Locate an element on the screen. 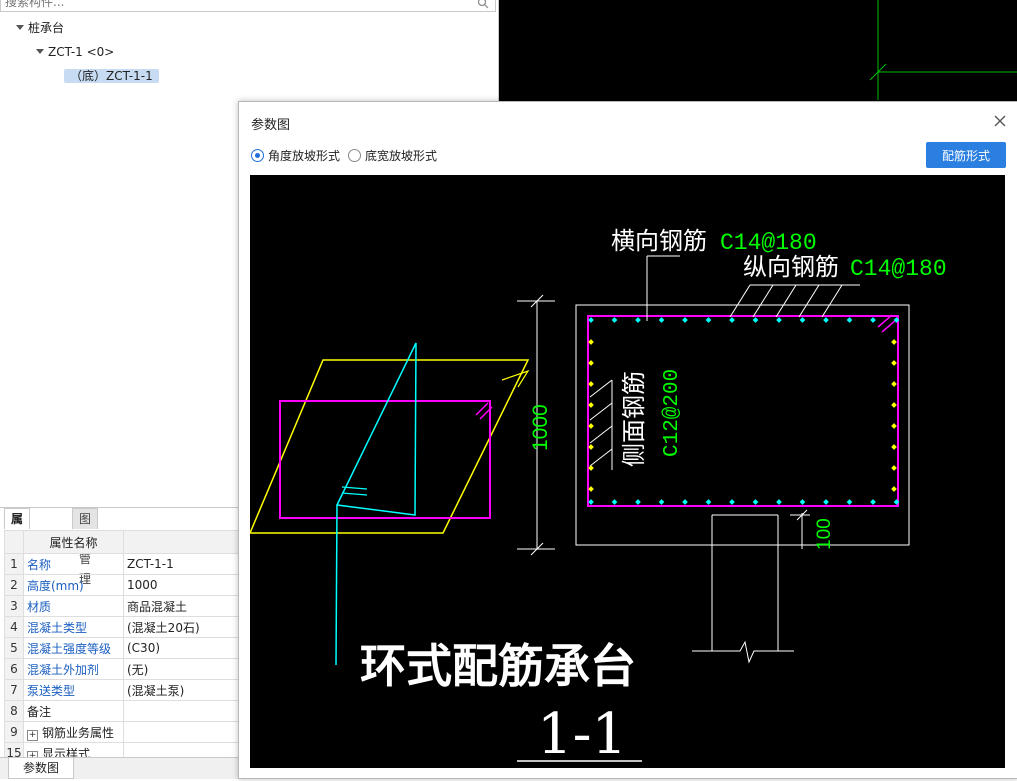 This screenshot has height=781, width=1017. row-value: (C30) is located at coordinates (181, 648).